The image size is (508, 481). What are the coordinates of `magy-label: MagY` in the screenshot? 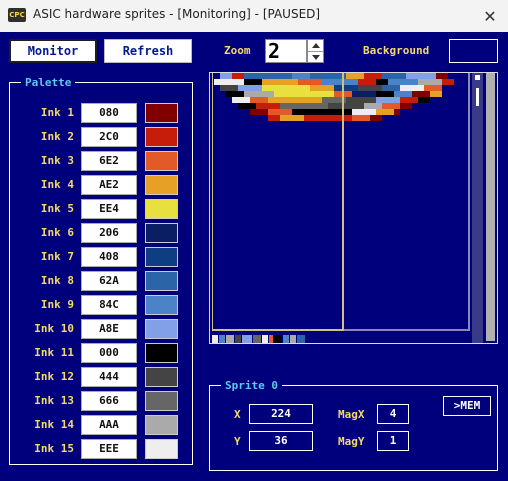 It's located at (351, 441).